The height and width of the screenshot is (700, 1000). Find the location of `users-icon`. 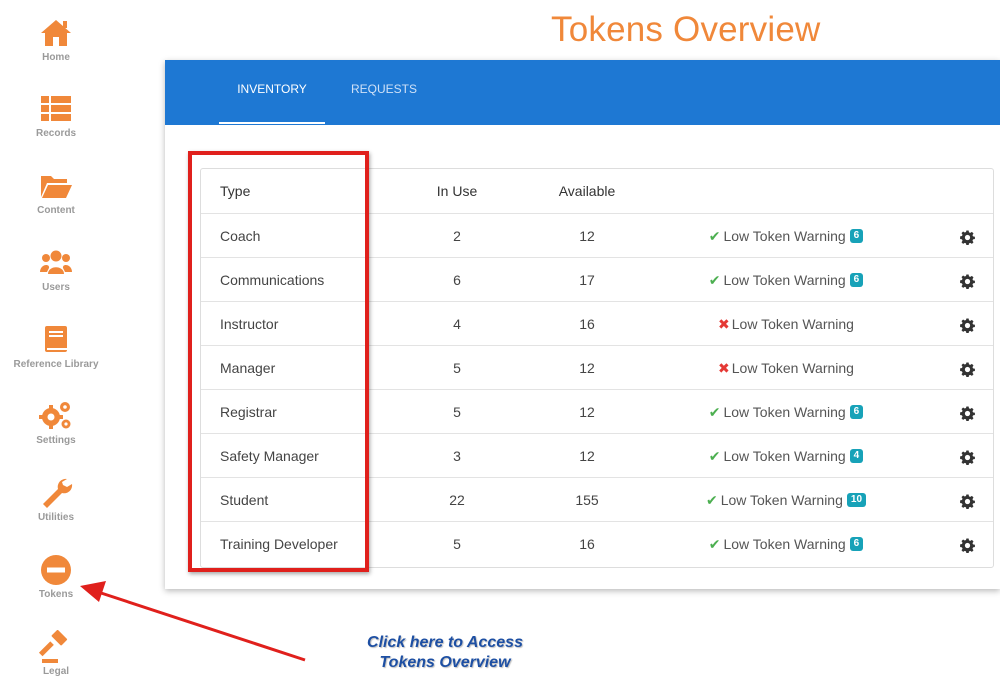

users-icon is located at coordinates (56, 262).